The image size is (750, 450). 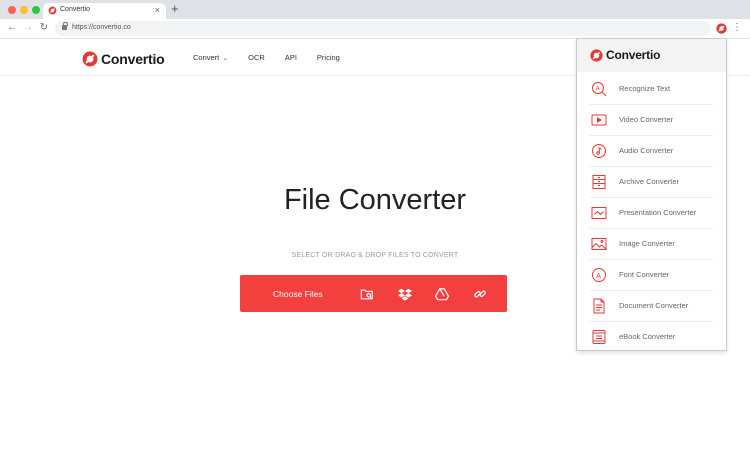 What do you see at coordinates (721, 28) in the screenshot?
I see `convertio-extension-icon` at bounding box center [721, 28].